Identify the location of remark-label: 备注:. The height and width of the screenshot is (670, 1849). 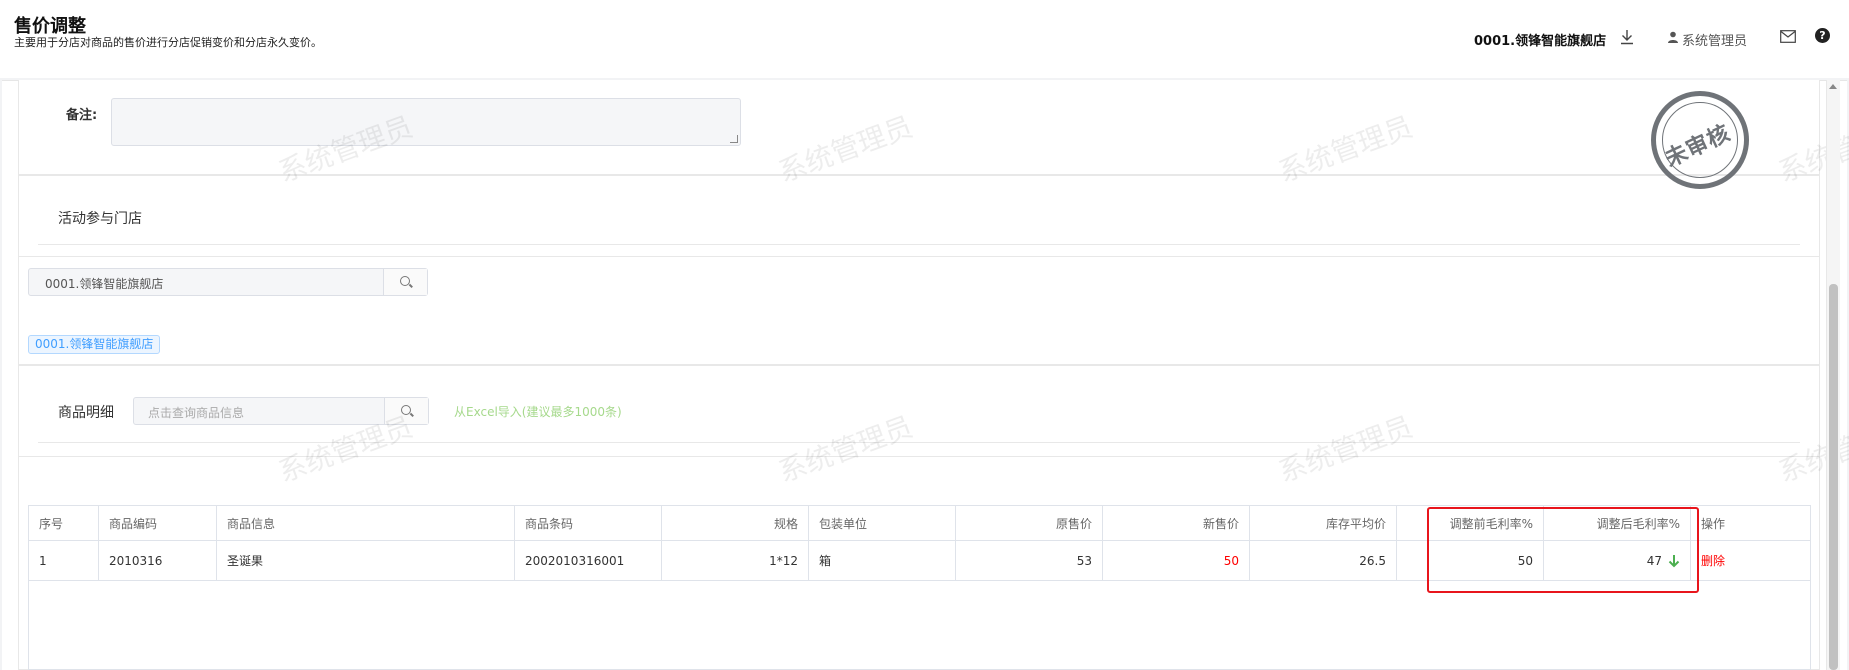
(82, 115).